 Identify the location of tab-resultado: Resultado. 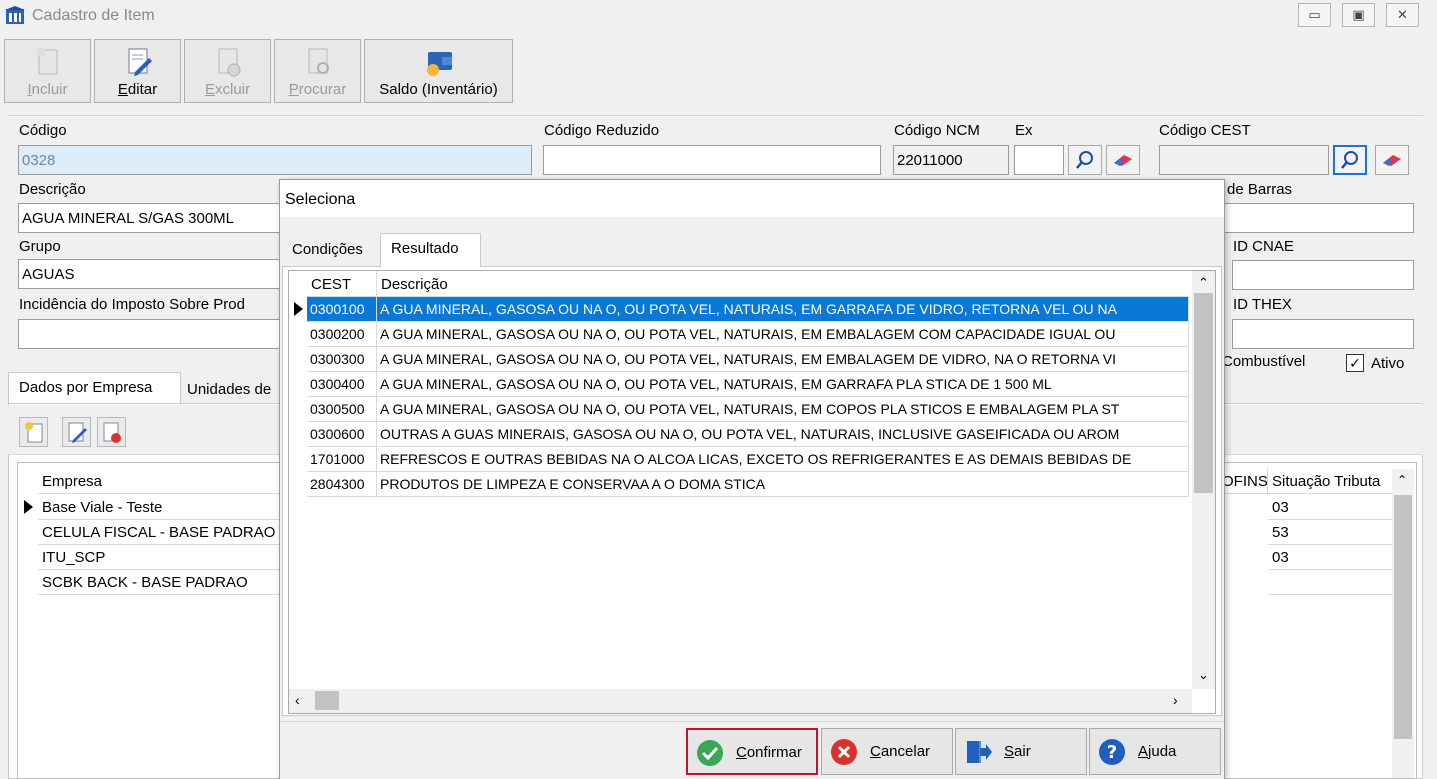
(430, 250).